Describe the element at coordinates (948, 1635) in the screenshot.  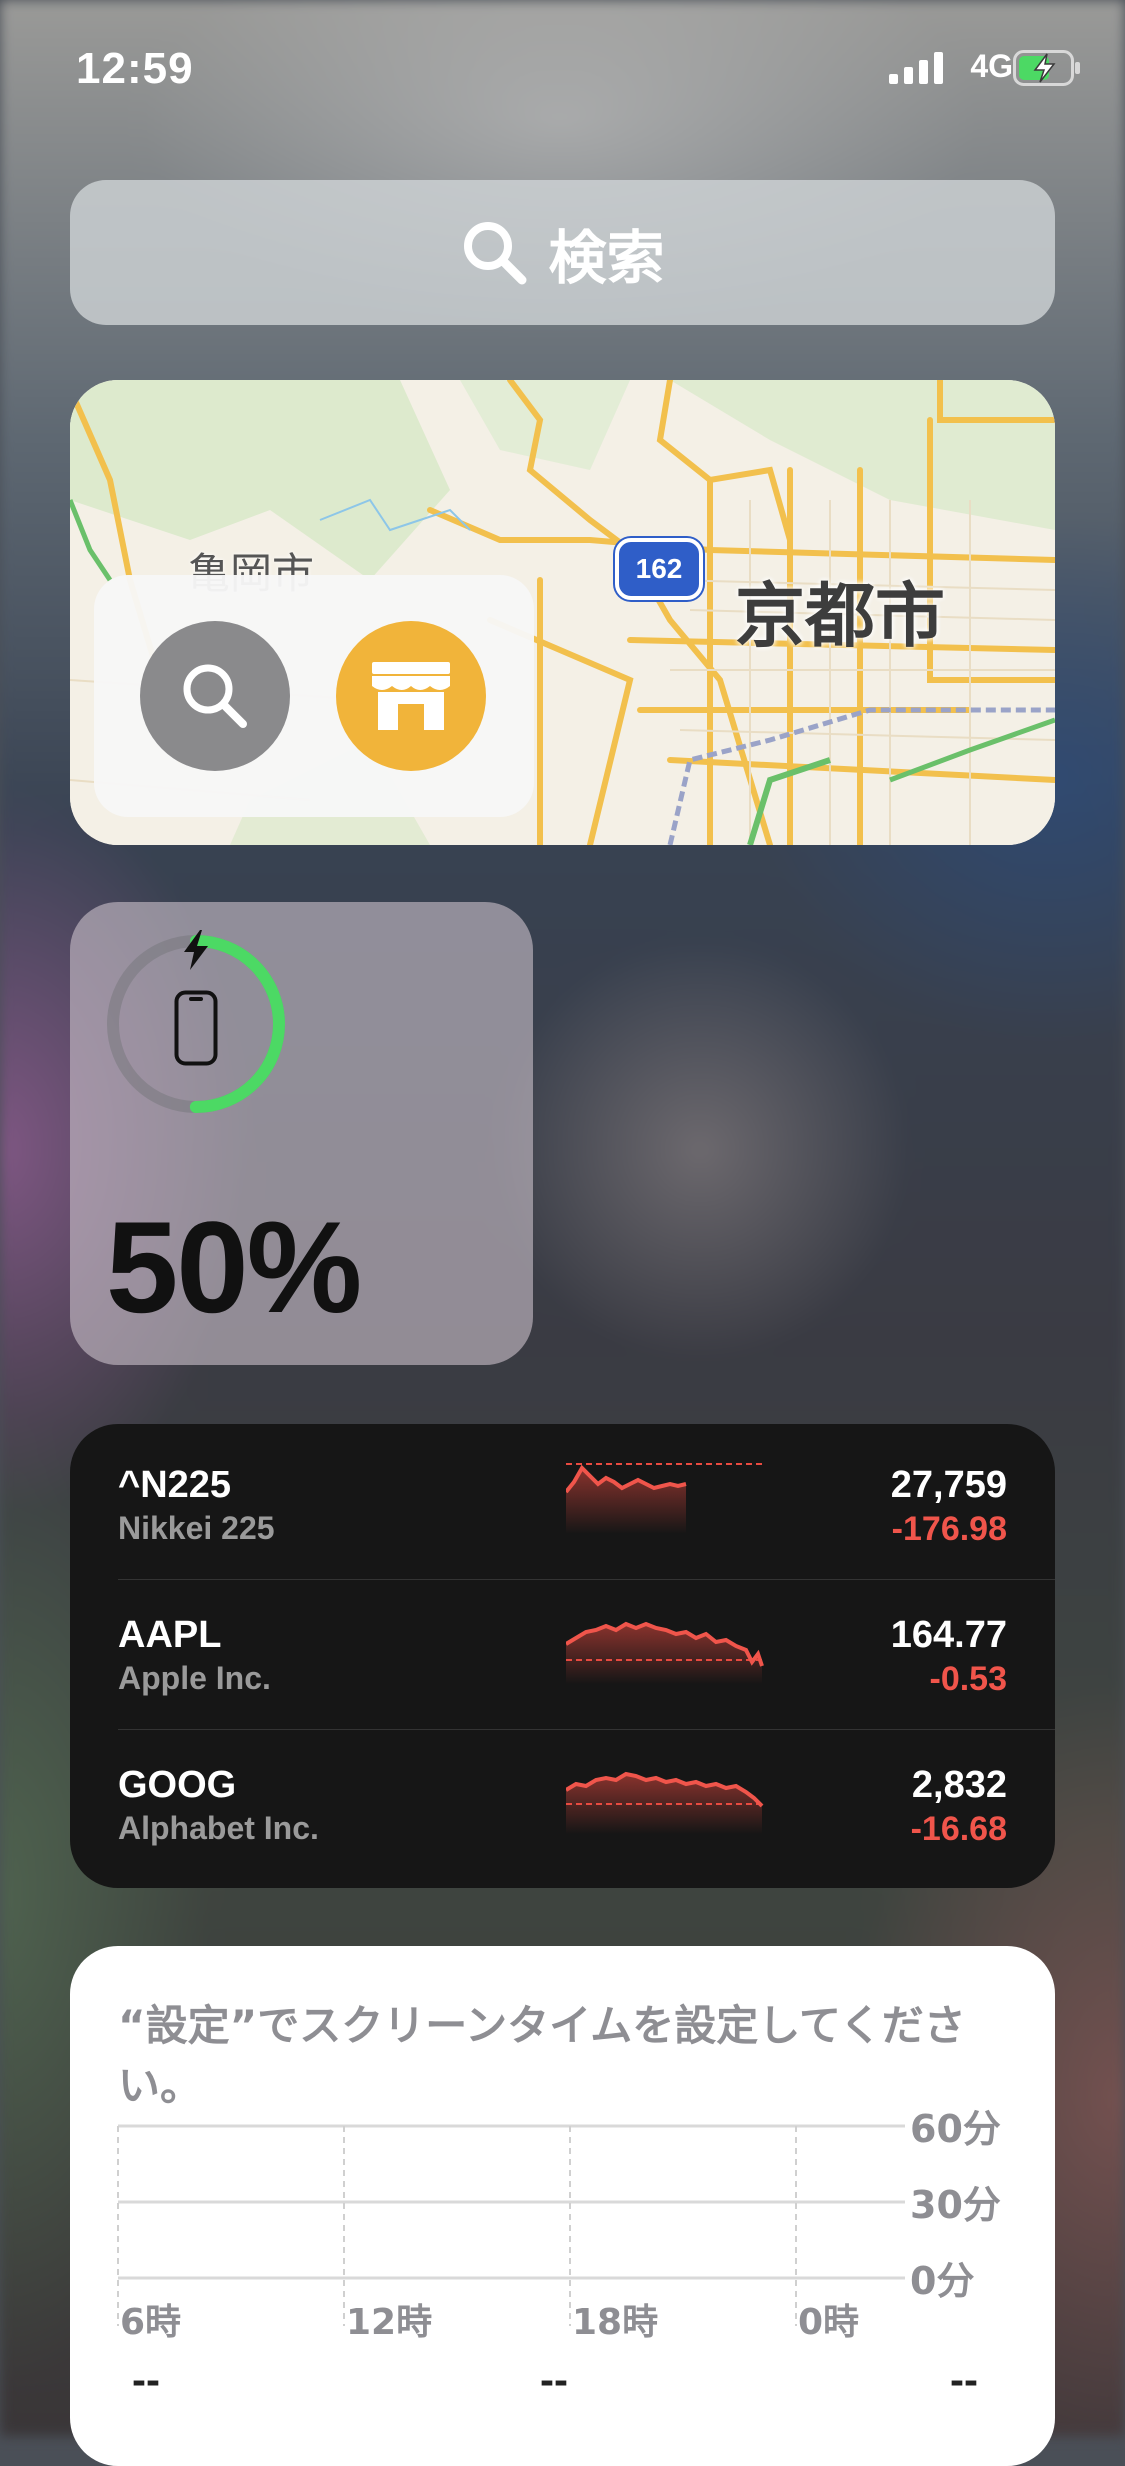
I see `stock-price: 164.77` at that location.